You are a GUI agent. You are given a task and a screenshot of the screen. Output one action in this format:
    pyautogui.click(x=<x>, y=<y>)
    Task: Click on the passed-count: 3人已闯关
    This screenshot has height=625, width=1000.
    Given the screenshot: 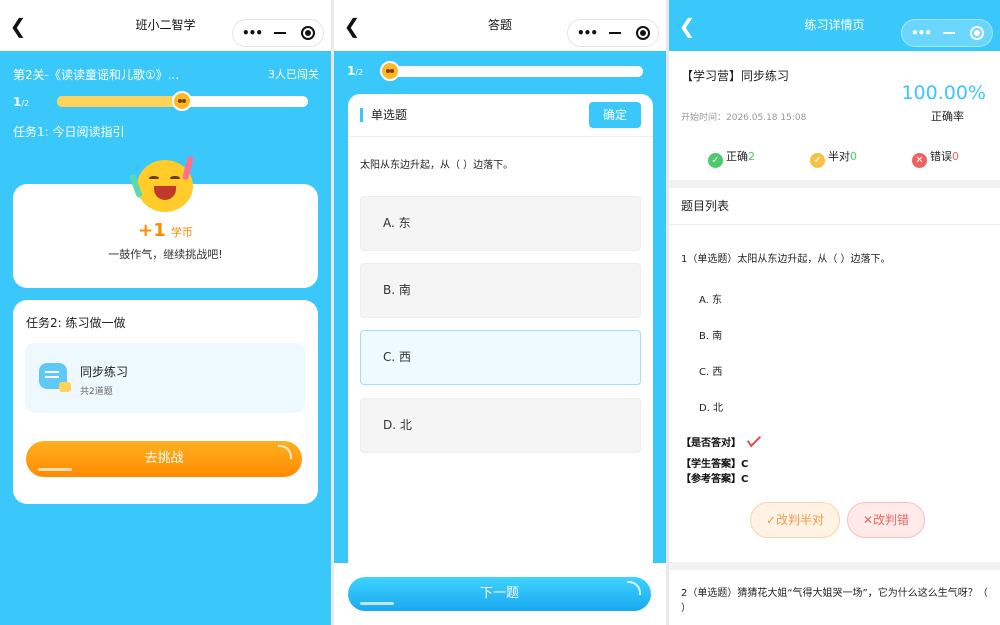 What is the action you would take?
    pyautogui.click(x=293, y=74)
    